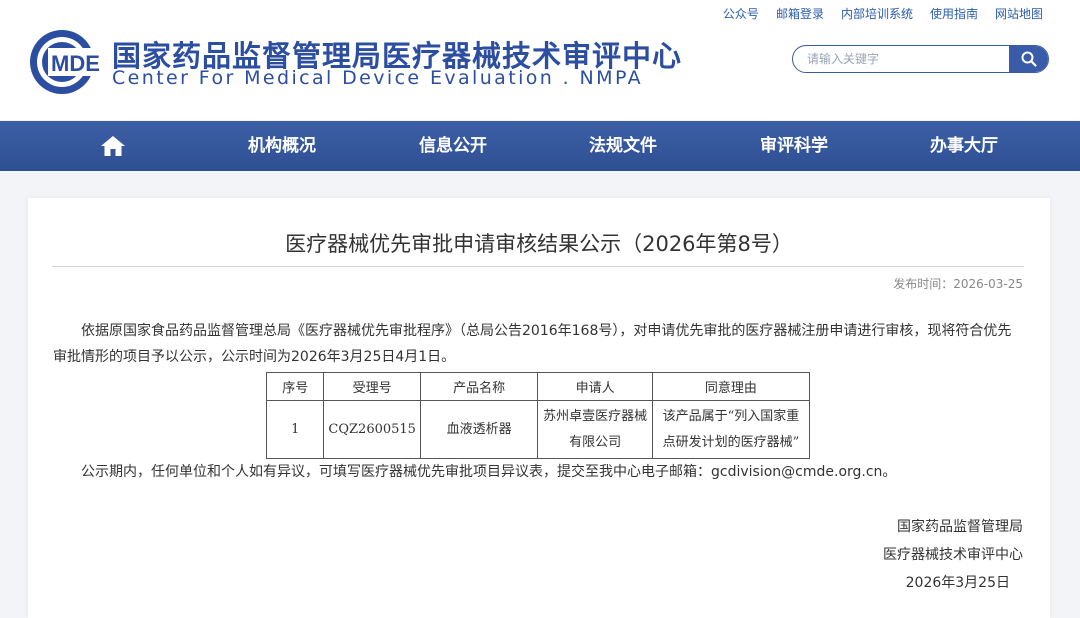 This screenshot has height=618, width=1080. Describe the element at coordinates (539, 244) in the screenshot. I see `article-title: 医疗器械优先审批申请审核结果公示（2026年第8号）` at that location.